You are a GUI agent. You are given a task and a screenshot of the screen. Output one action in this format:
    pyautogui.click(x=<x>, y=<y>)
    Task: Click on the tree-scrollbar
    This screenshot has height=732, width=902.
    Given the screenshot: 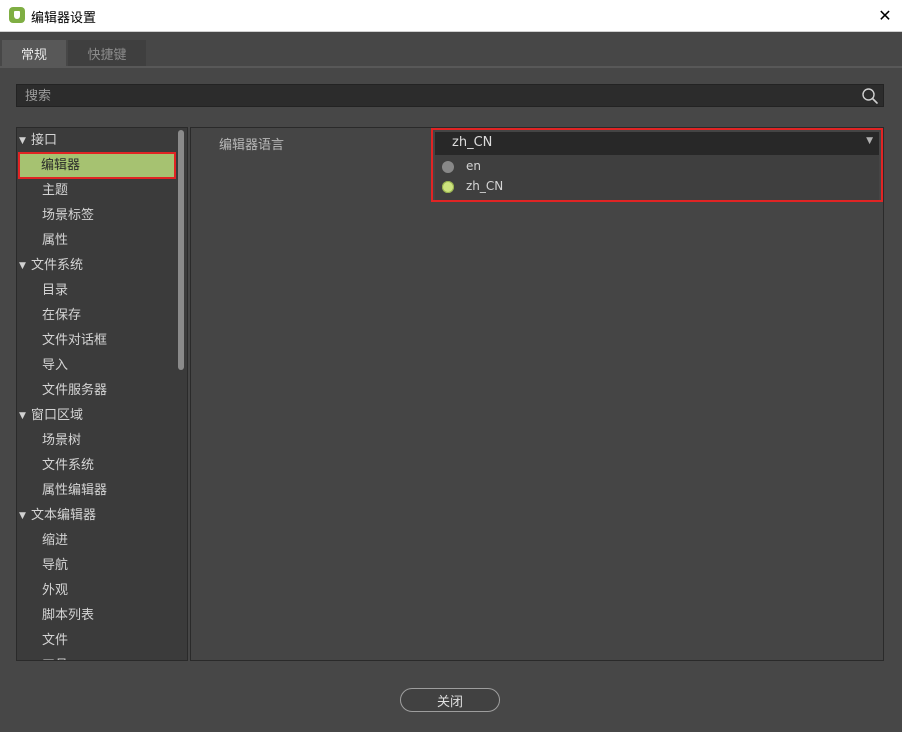 What is the action you would take?
    pyautogui.click(x=181, y=394)
    